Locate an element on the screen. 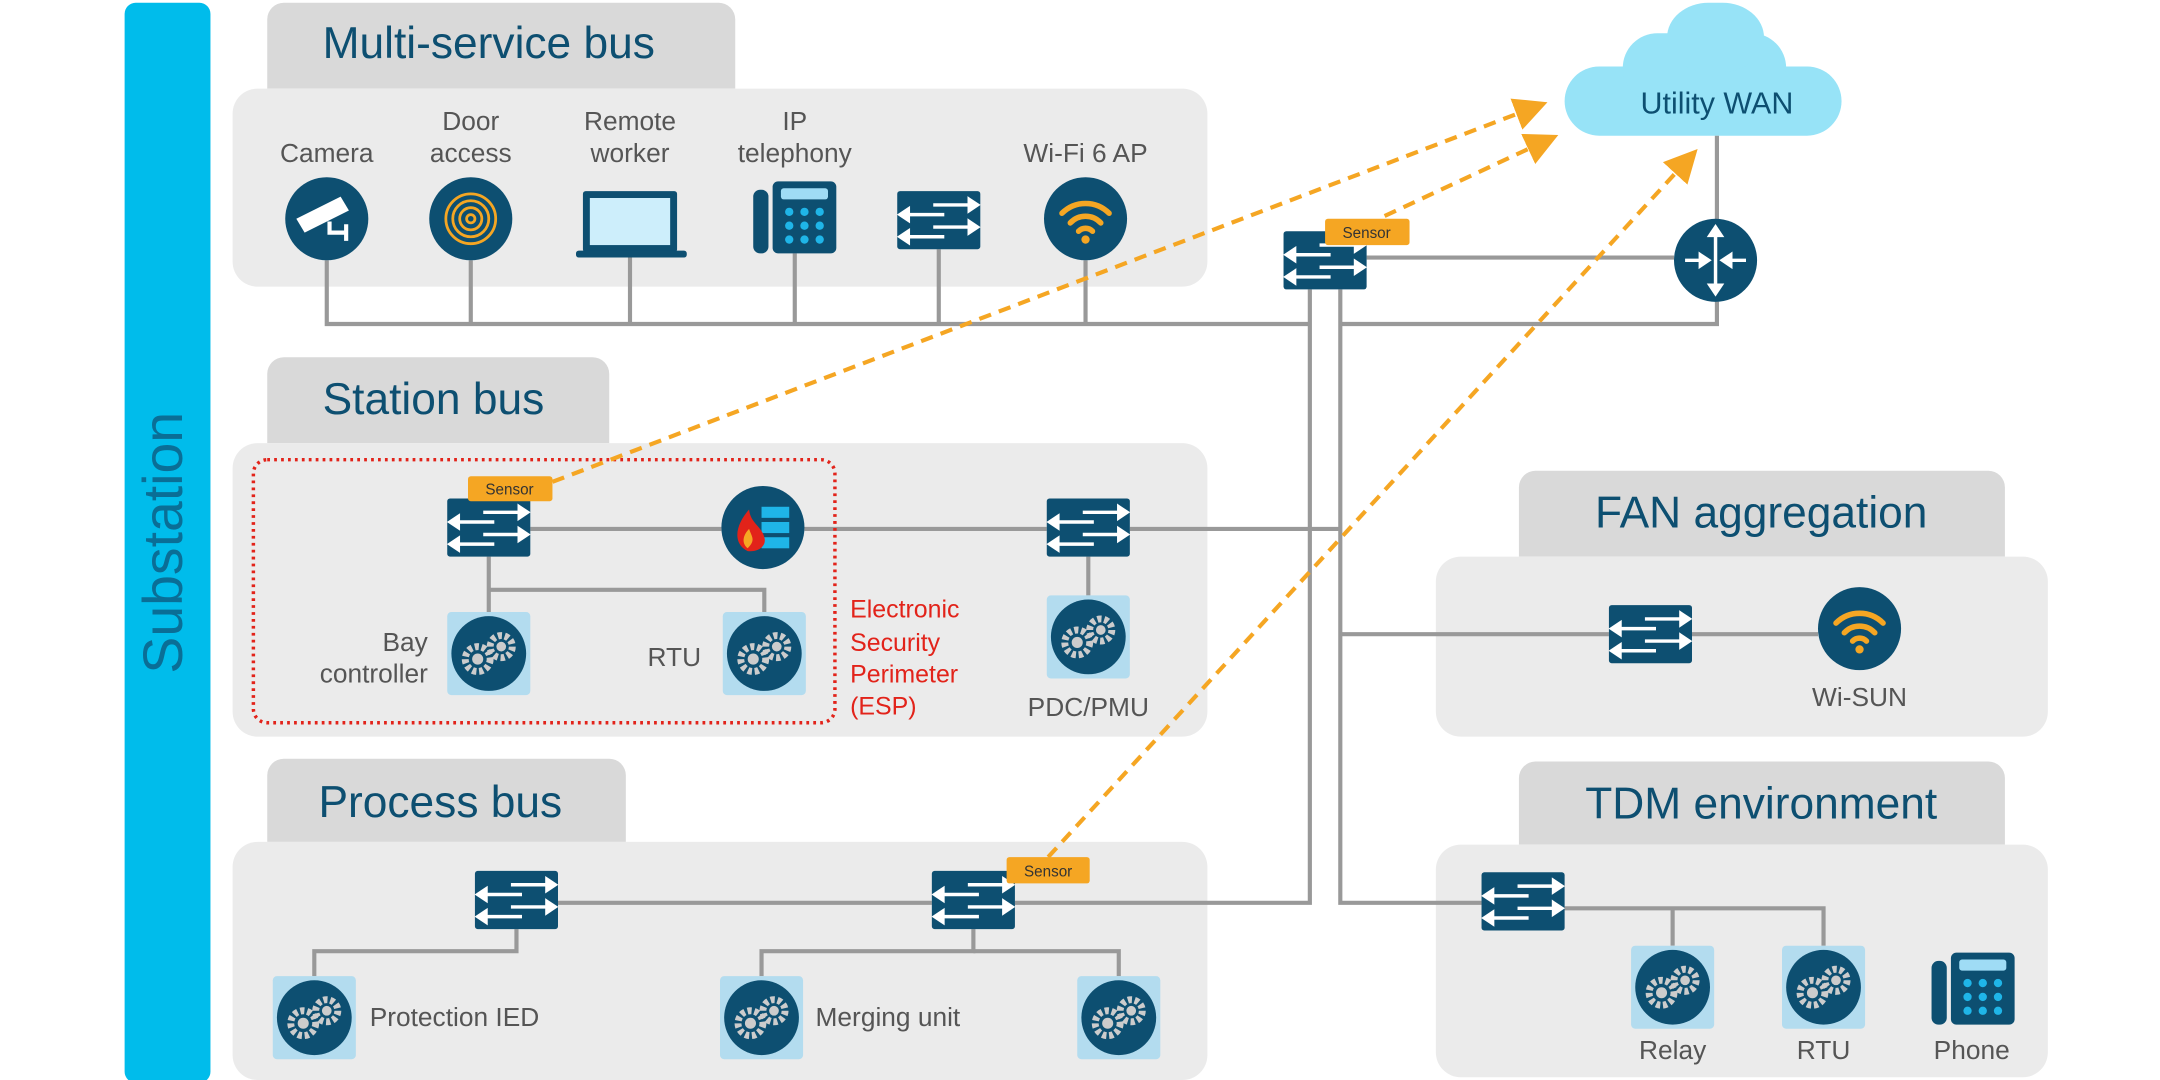  wifi-ap-label: Wi-Fi 6 AP is located at coordinates (1085, 153).